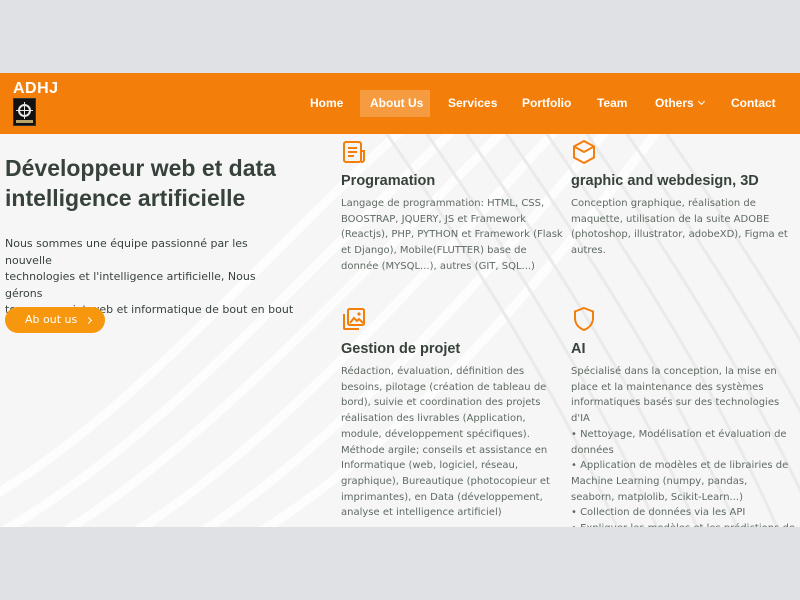 This screenshot has width=800, height=600. Describe the element at coordinates (663, 203) in the screenshot. I see `service-line: Conception graphique, réalisation de` at that location.